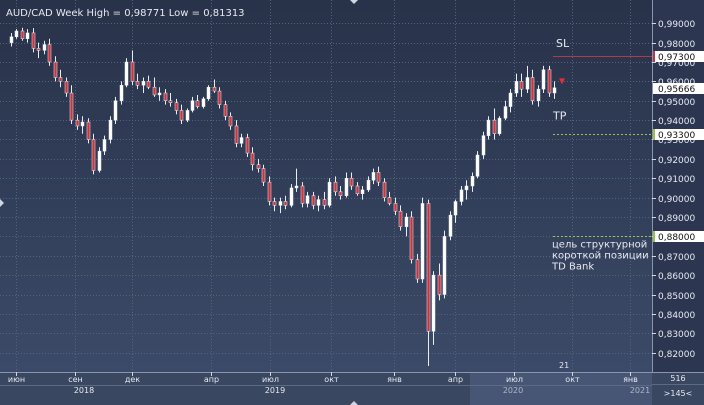  Describe the element at coordinates (676, 355) in the screenshot. I see `price-tick-label: 0,82000` at that location.